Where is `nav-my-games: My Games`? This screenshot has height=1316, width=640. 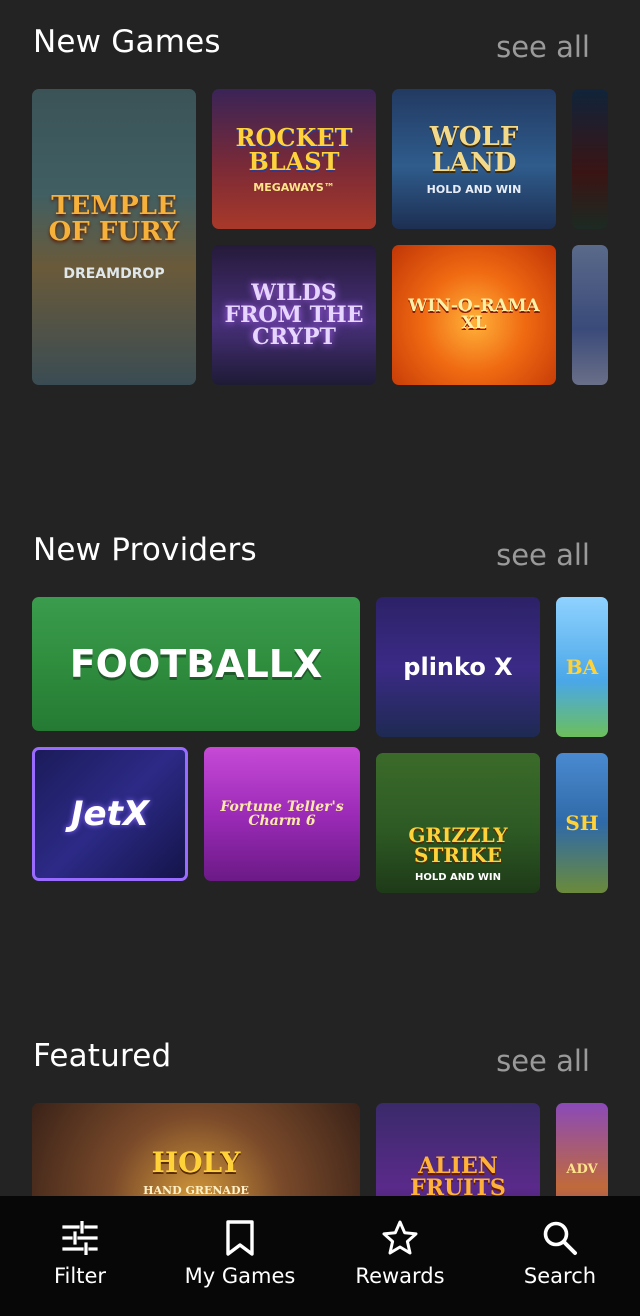 nav-my-games: My Games is located at coordinates (240, 1256).